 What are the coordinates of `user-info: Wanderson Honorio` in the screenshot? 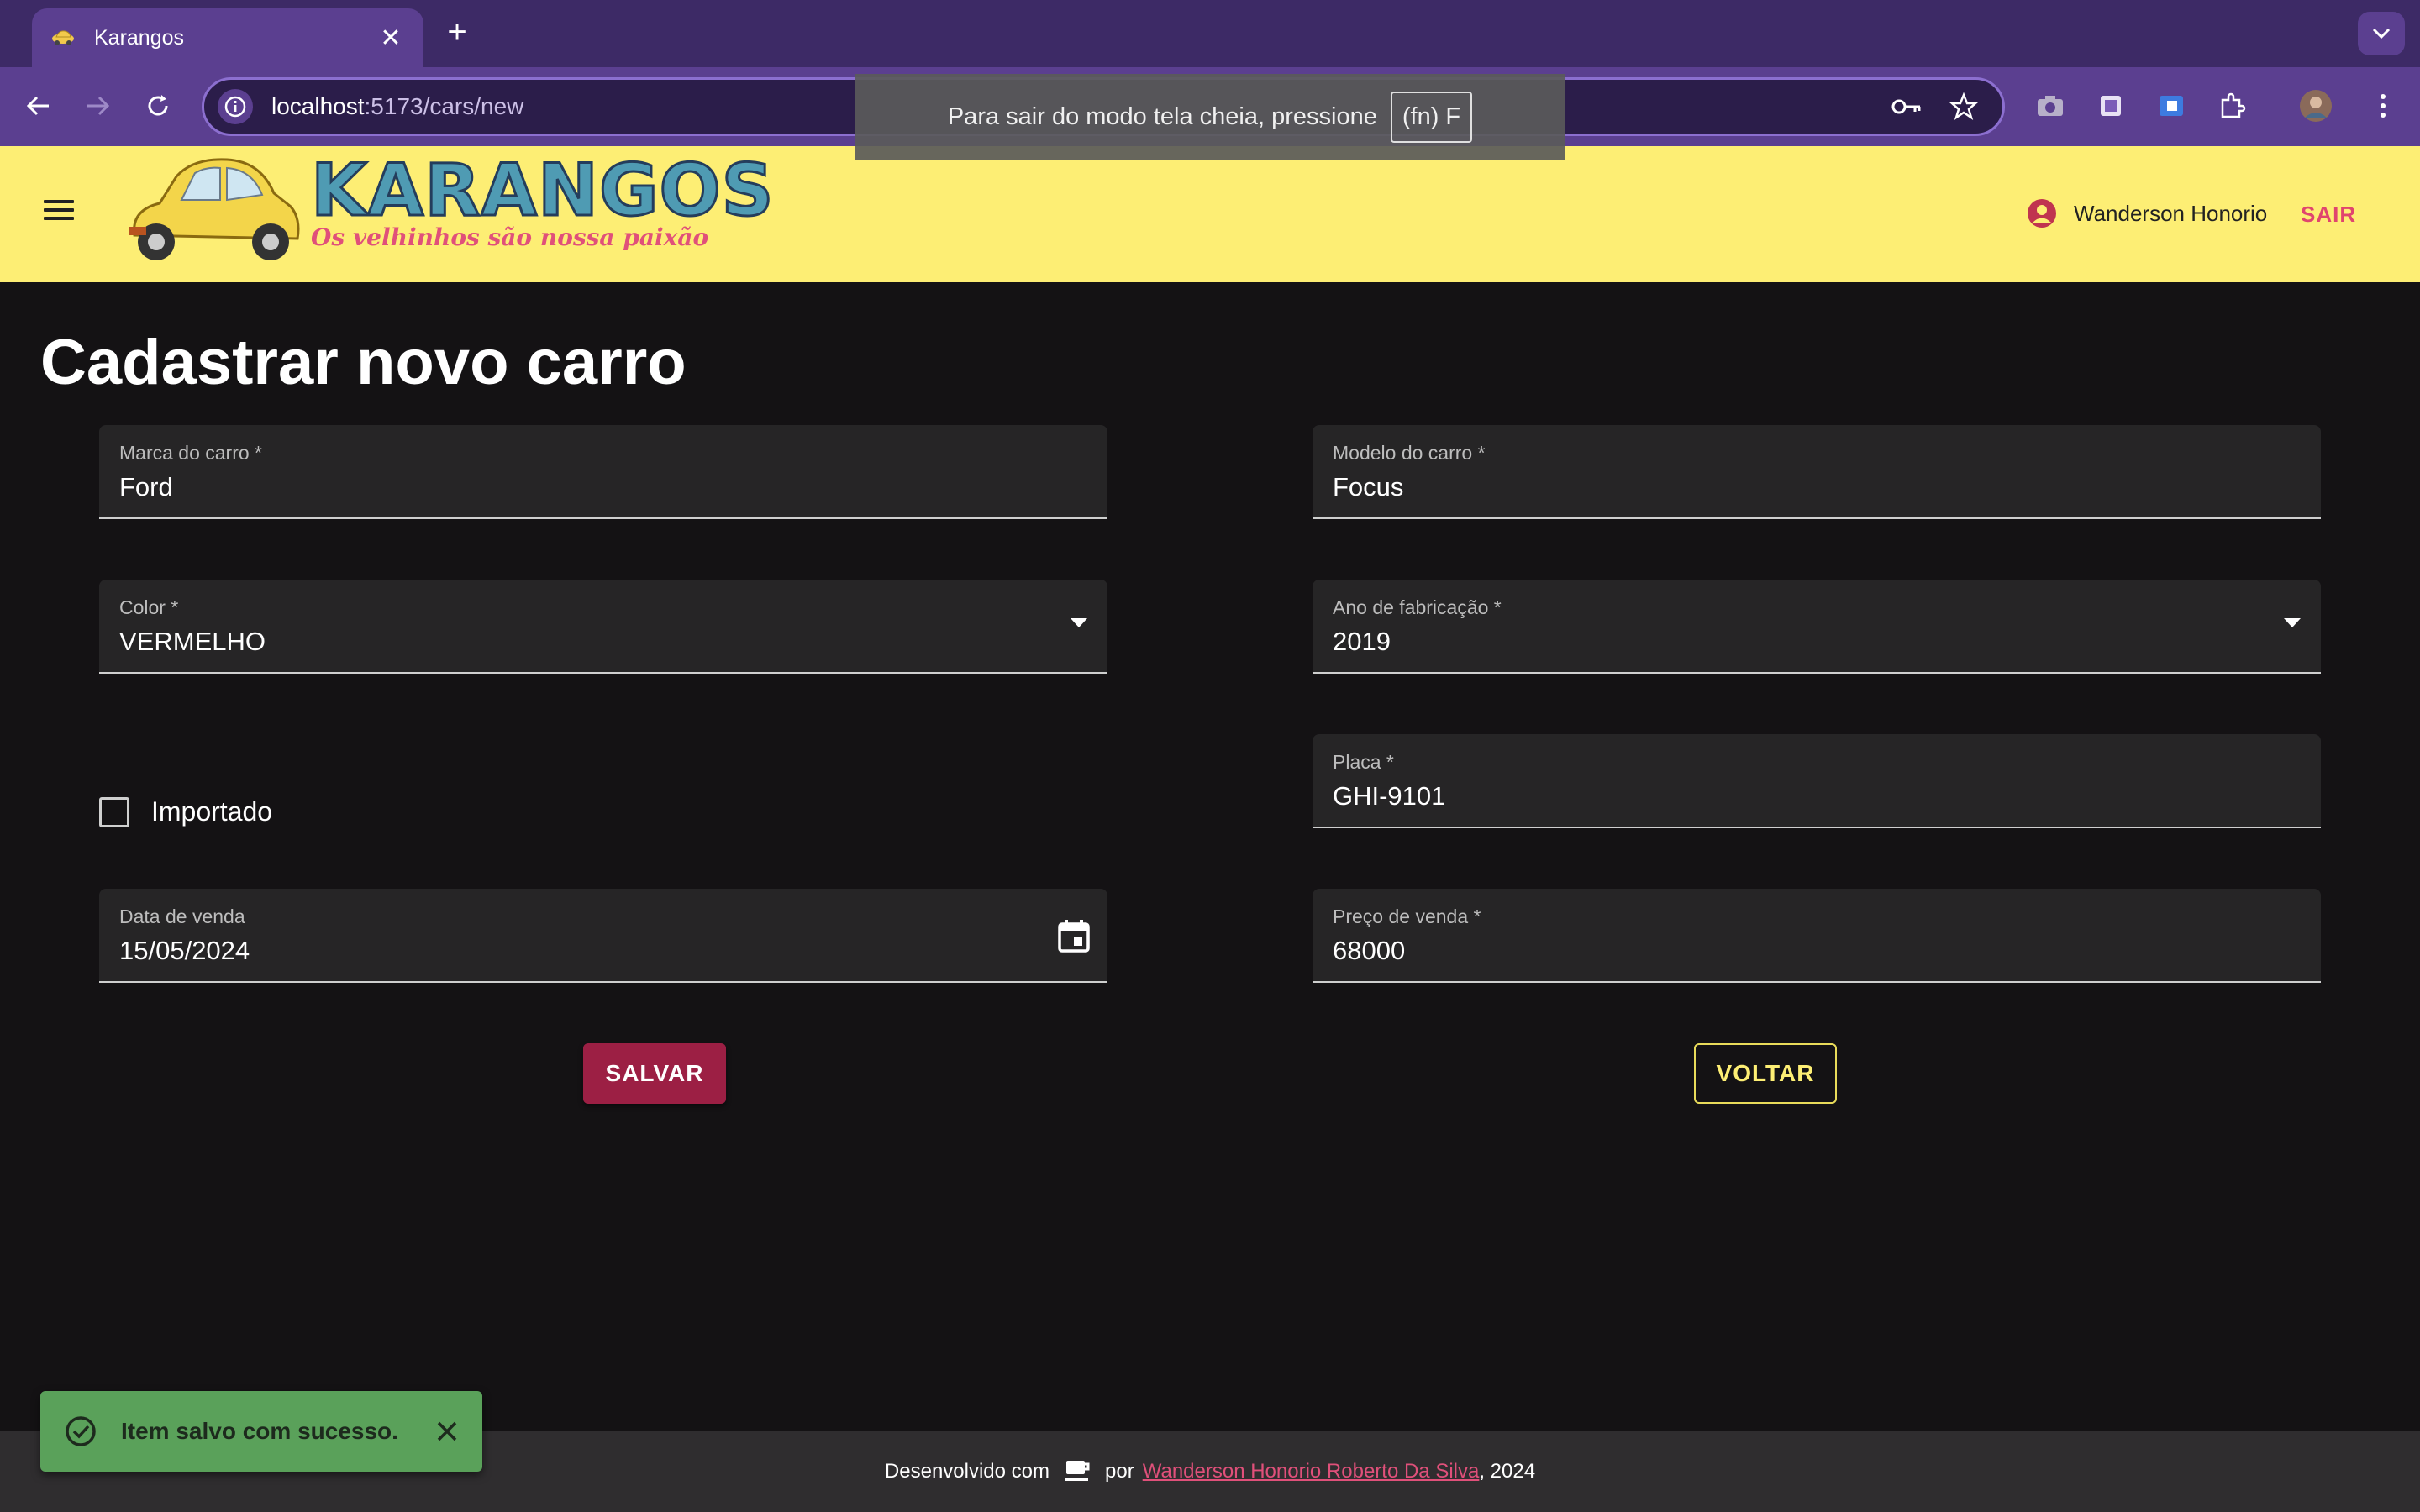 It's located at (2147, 213).